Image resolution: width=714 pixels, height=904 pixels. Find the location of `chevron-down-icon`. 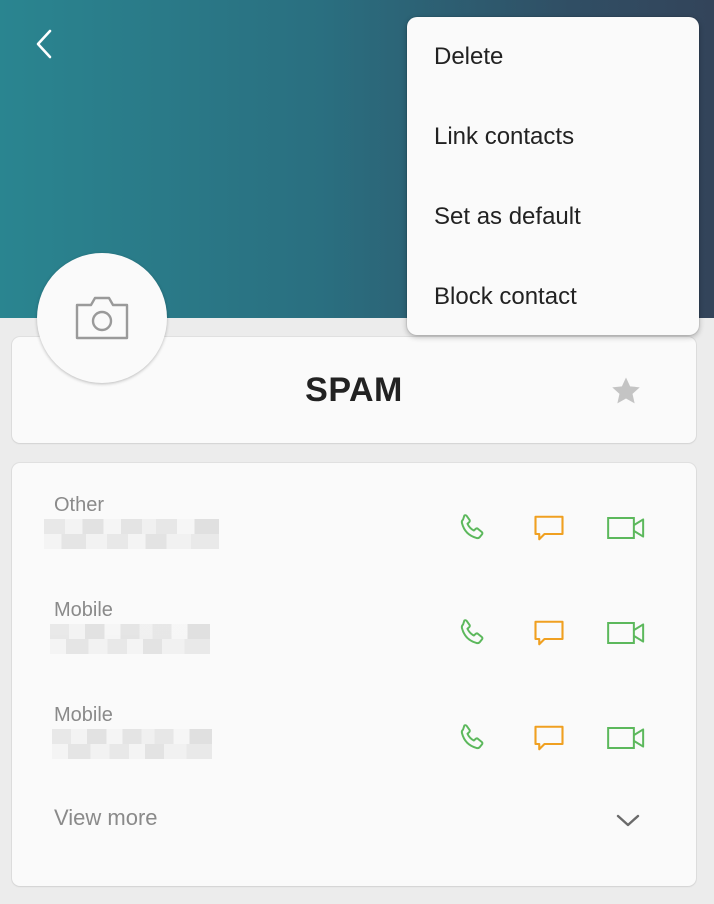

chevron-down-icon is located at coordinates (628, 820).